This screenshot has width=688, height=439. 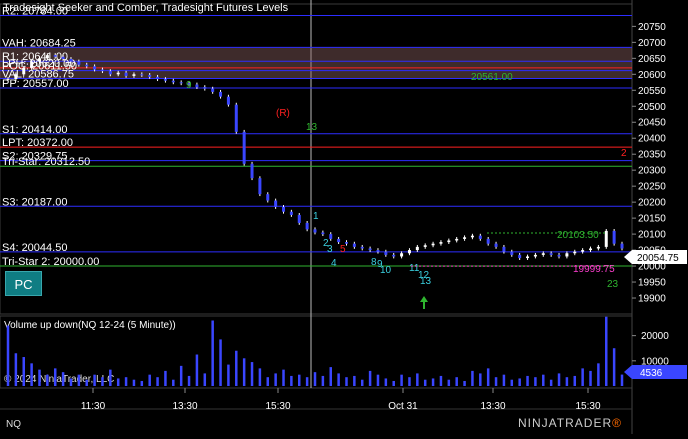 What do you see at coordinates (652, 203) in the screenshot?
I see `price-tick-label: 20200` at bounding box center [652, 203].